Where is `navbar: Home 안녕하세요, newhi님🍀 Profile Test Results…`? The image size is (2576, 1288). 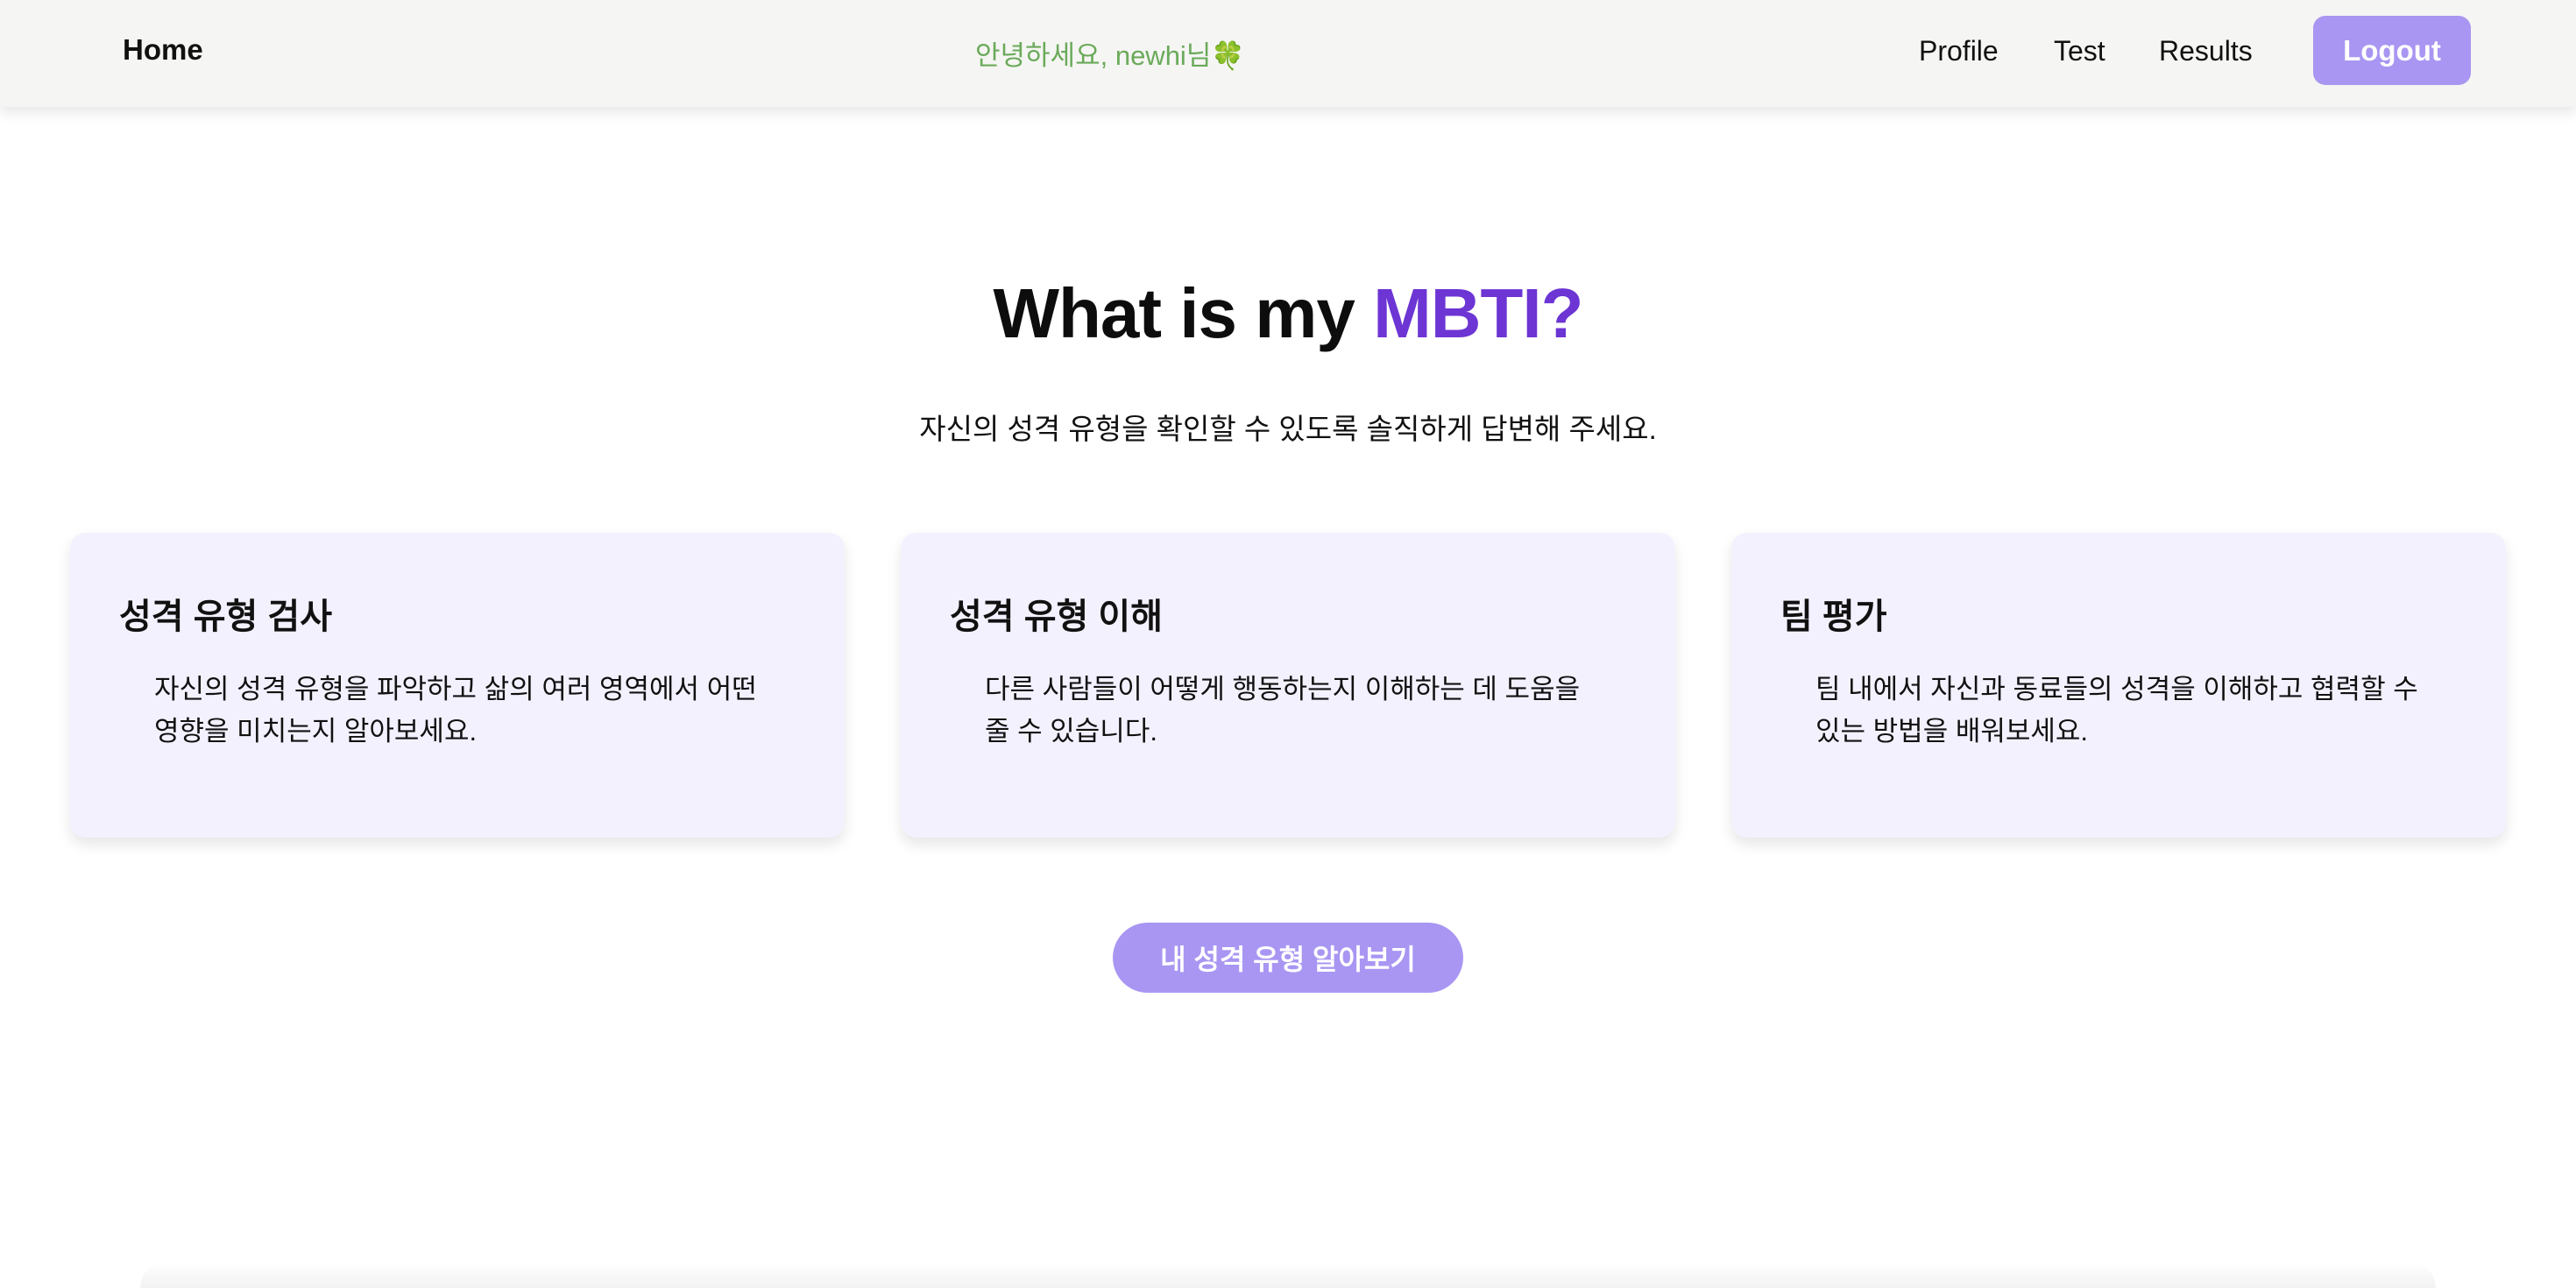
navbar: Home 안녕하세요, newhi님🍀 Profile Test Results… is located at coordinates (1288, 53).